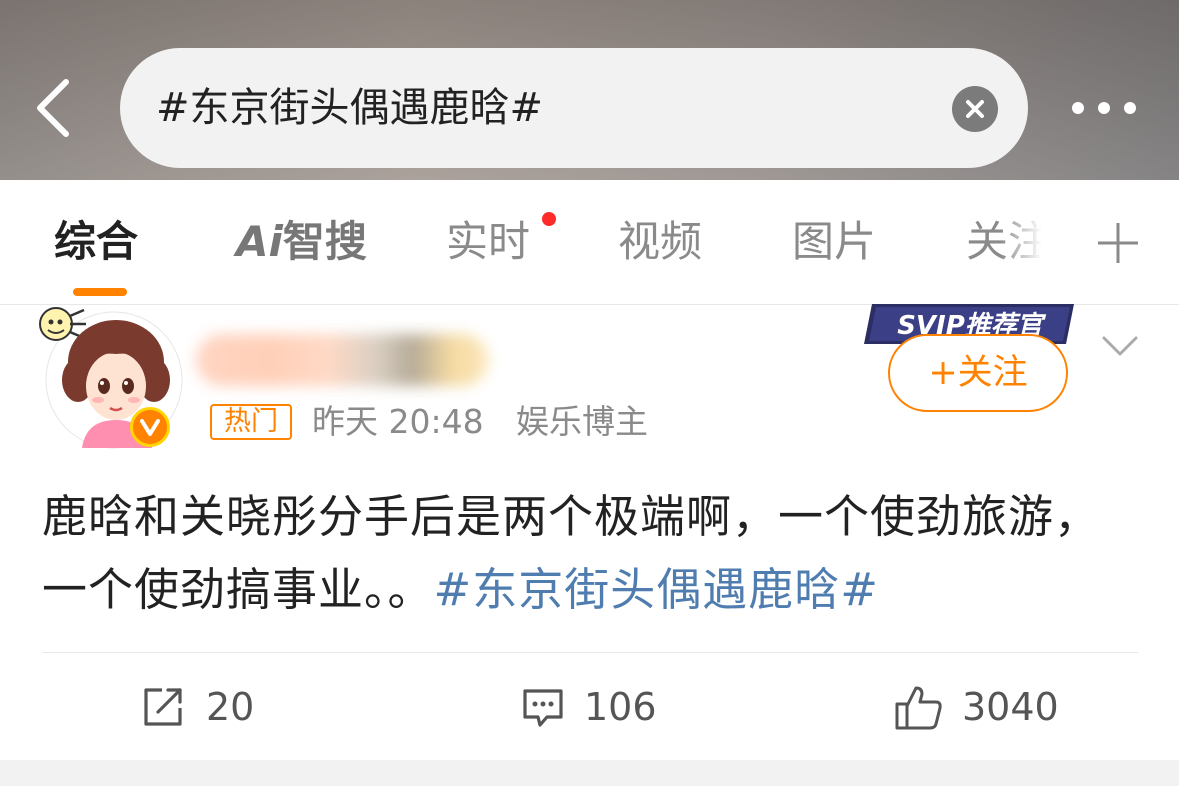 Image resolution: width=1179 pixels, height=786 pixels. What do you see at coordinates (398, 421) in the screenshot?
I see `post-timestamp: 昨天 20:48` at bounding box center [398, 421].